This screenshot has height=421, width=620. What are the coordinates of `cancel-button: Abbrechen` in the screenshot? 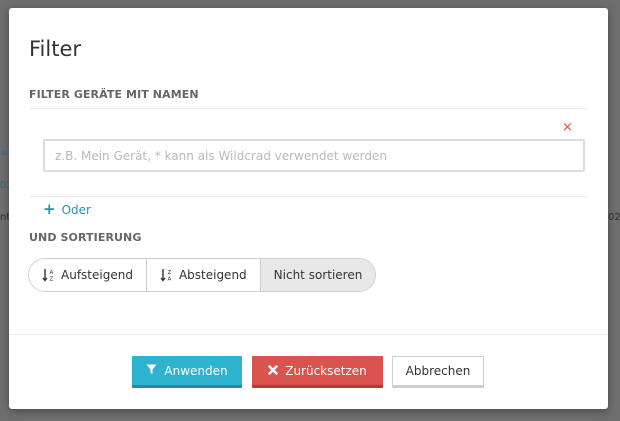 It's located at (438, 372).